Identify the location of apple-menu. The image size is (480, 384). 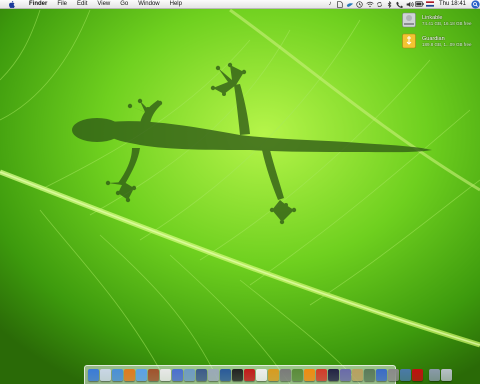
(12, 4).